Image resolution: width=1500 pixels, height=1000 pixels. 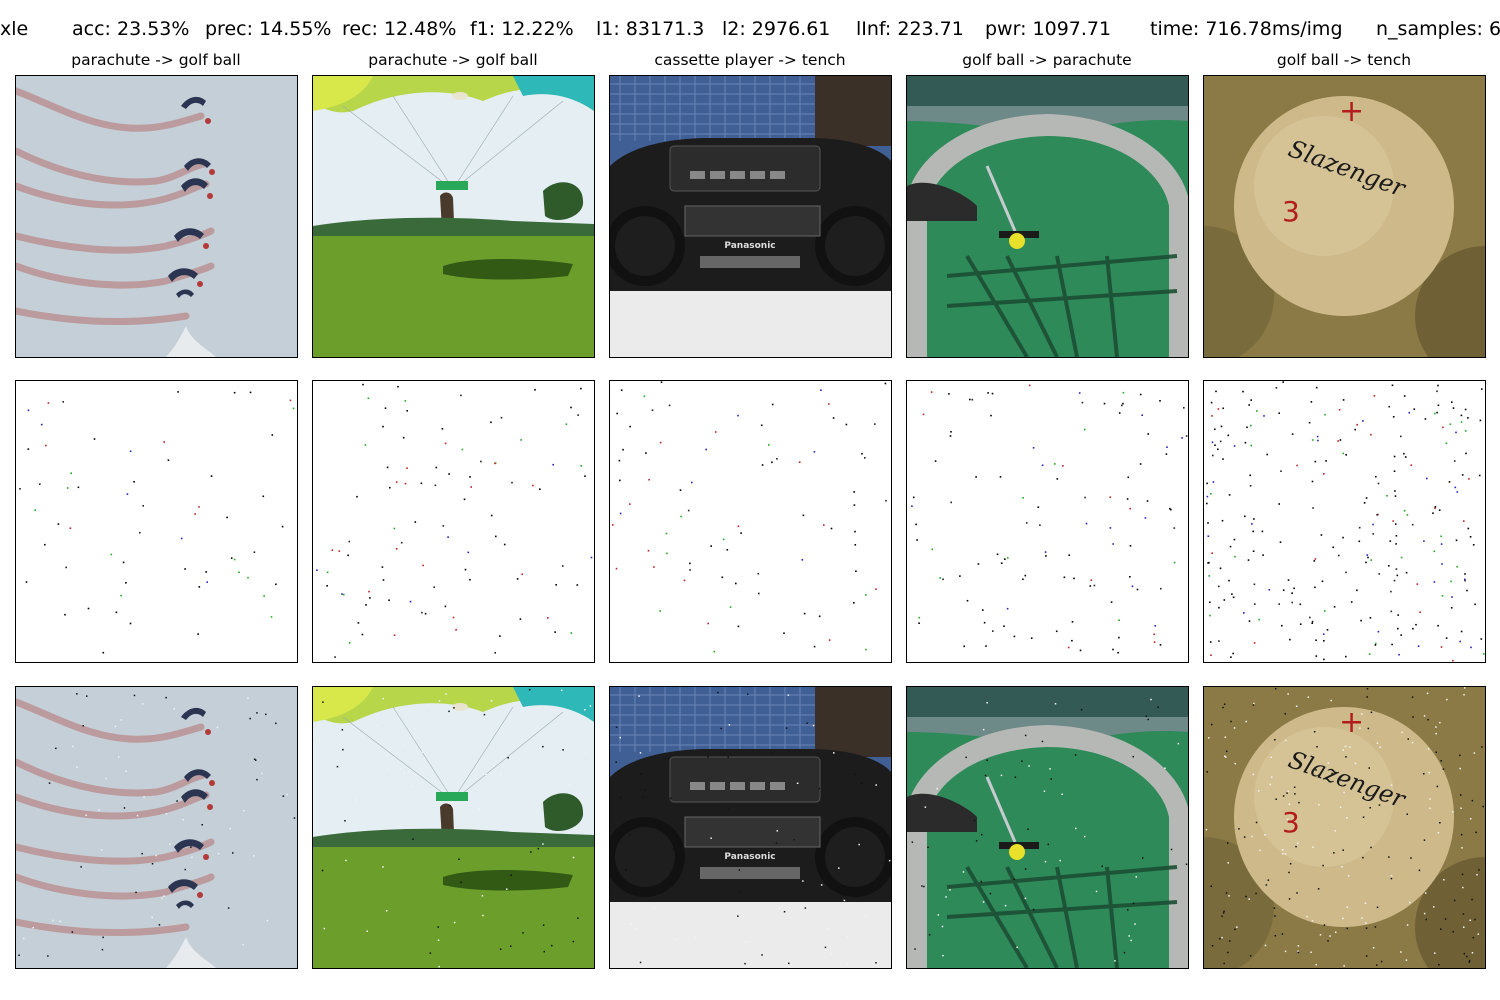 What do you see at coordinates (750, 60) in the screenshot?
I see `column-title-3: cassette player -> tench` at bounding box center [750, 60].